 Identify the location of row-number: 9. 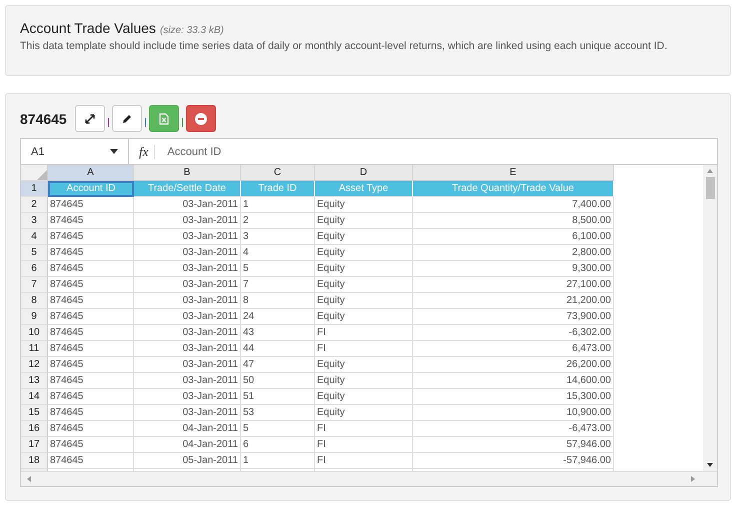
(34, 317).